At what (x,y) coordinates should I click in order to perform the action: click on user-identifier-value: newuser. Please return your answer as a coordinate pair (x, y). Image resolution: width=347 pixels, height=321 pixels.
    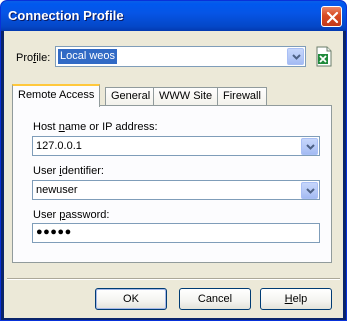
    Looking at the image, I should click on (57, 190).